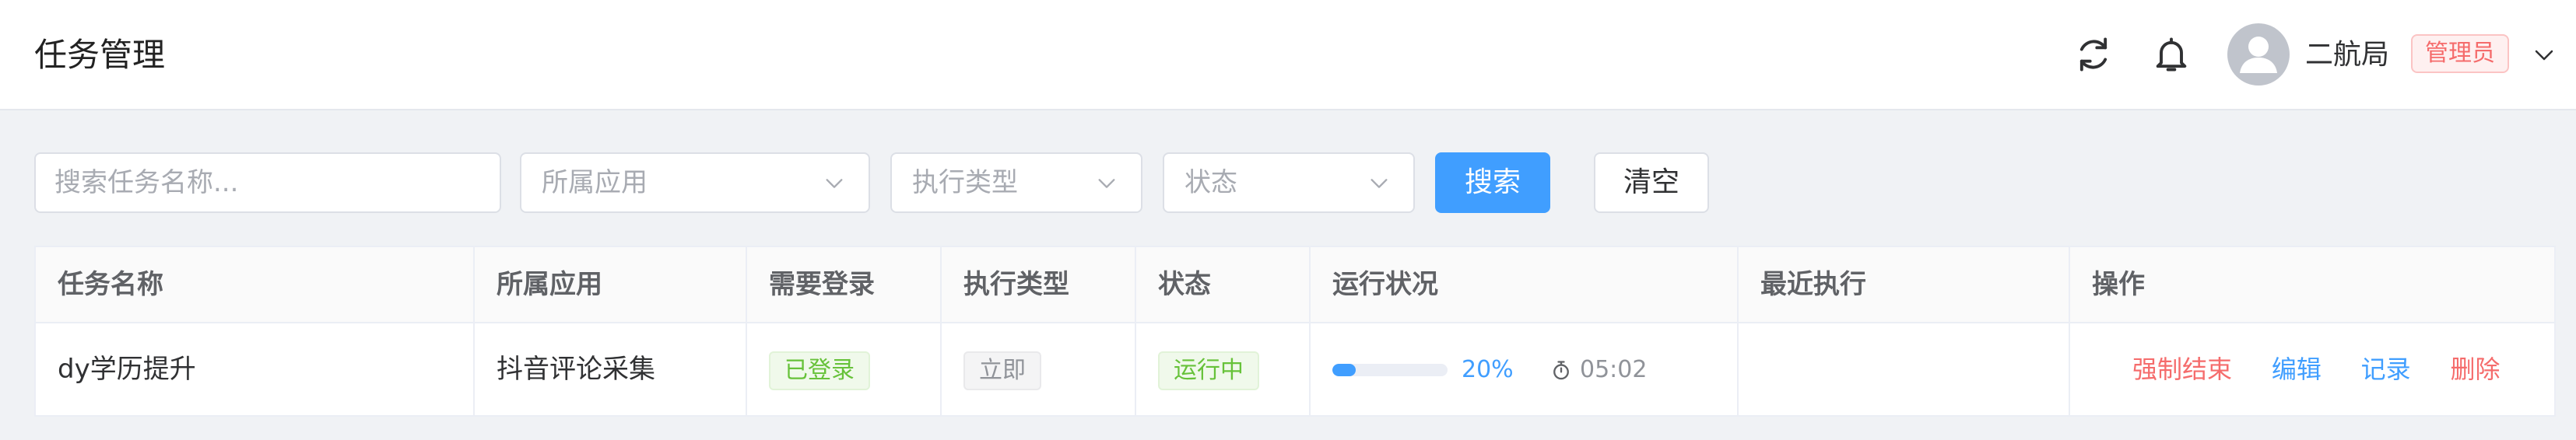  Describe the element at coordinates (611, 369) in the screenshot. I see `app-cell: 抖音评论采集` at that location.